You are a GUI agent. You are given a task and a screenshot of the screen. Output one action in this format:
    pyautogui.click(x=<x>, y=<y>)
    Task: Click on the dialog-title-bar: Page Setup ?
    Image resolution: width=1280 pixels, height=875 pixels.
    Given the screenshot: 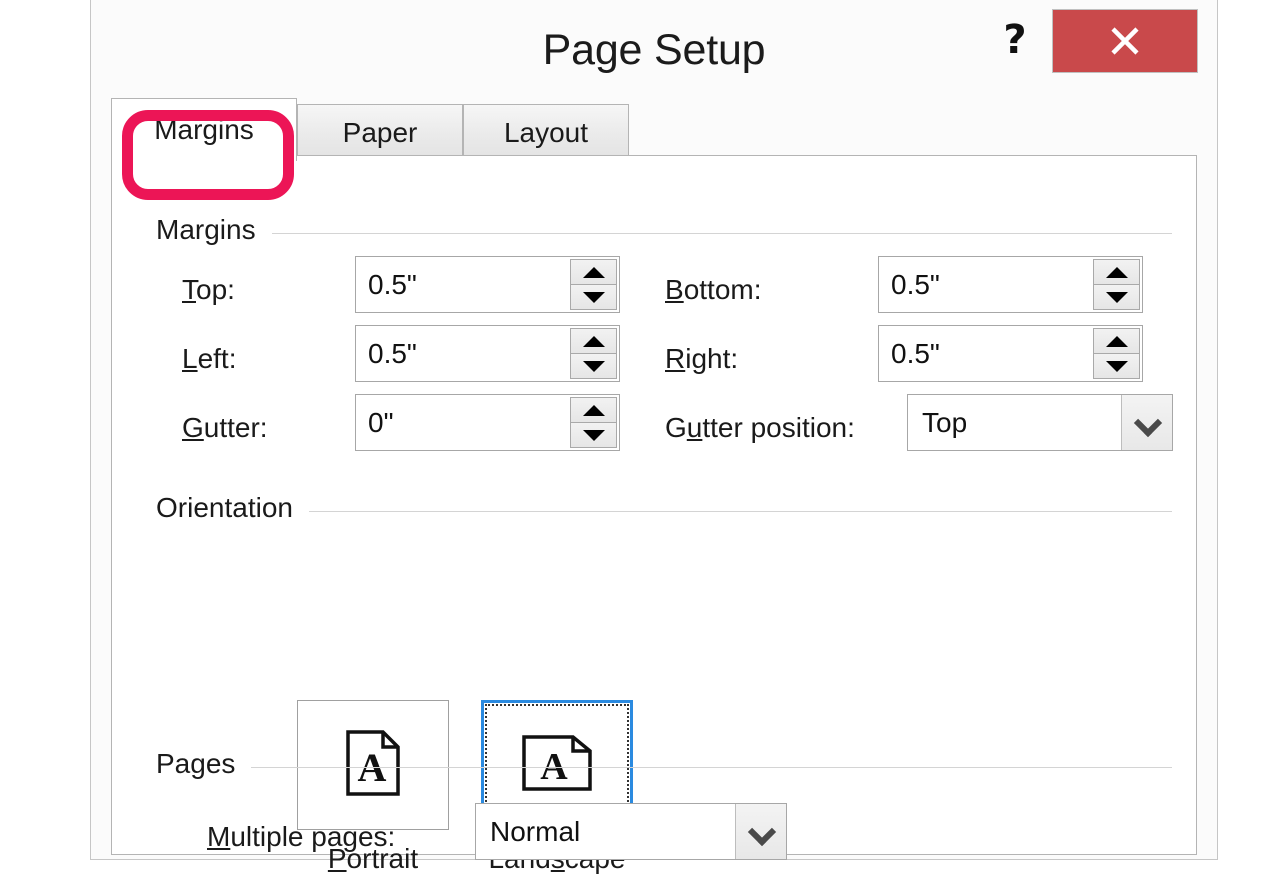 What is the action you would take?
    pyautogui.click(x=654, y=46)
    